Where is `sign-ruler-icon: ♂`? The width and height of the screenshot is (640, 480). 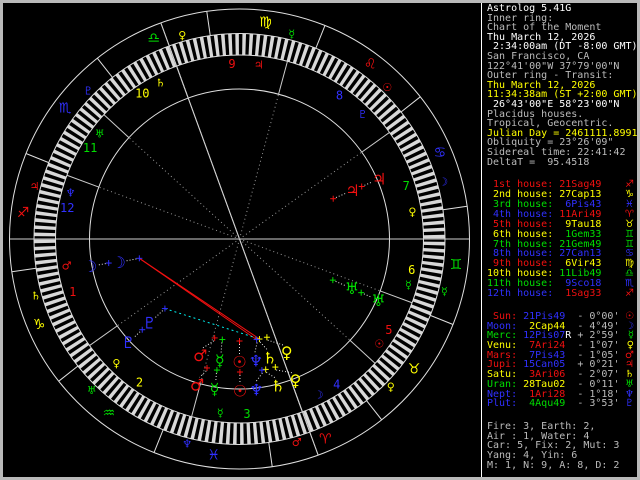 sign-ruler-icon: ♂ is located at coordinates (297, 442).